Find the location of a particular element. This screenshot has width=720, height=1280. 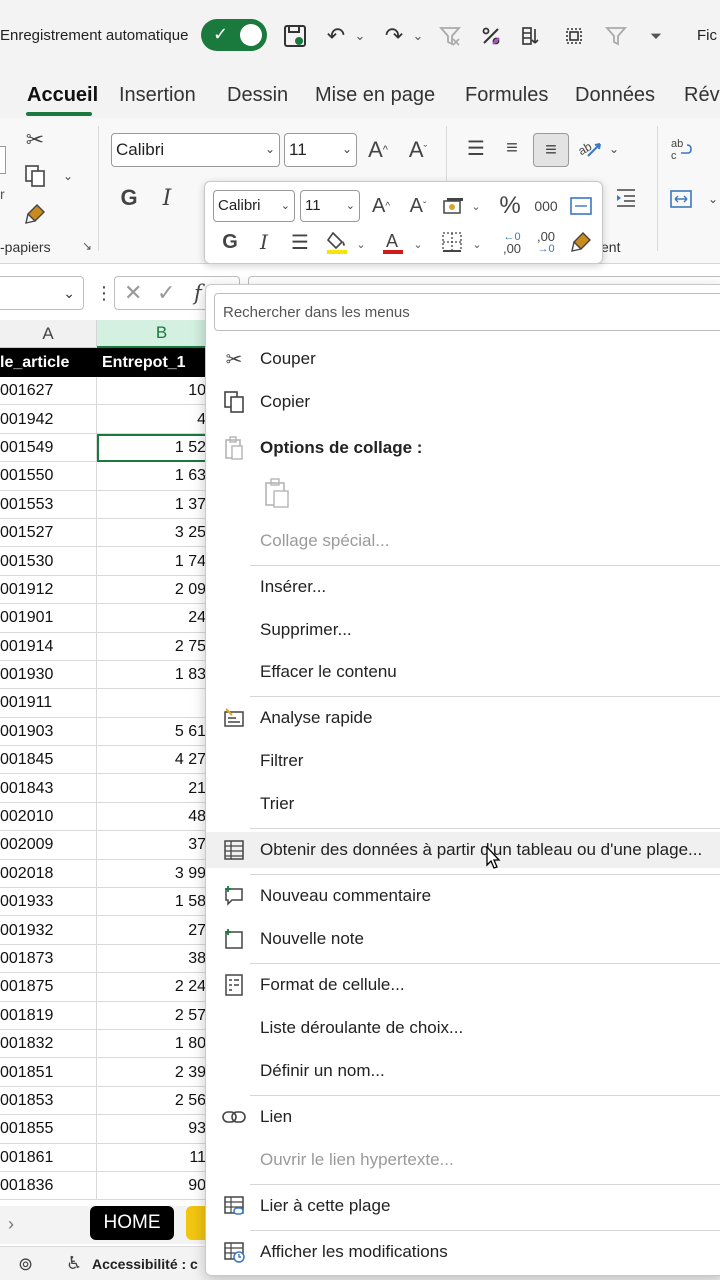

mini-align-center-icon: ☰ is located at coordinates (300, 242).